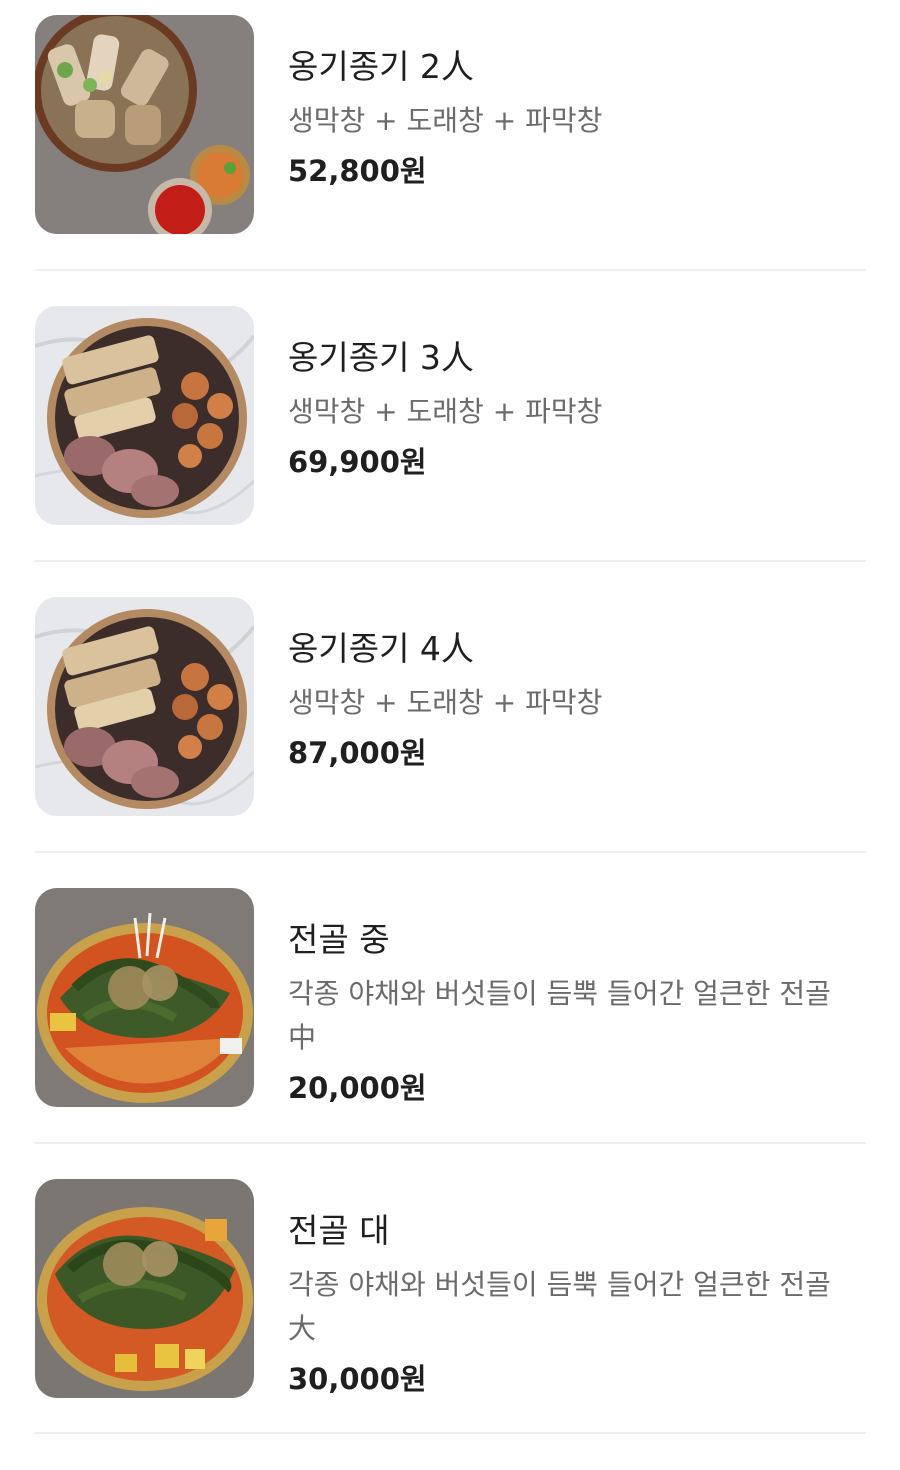  I want to click on menu-item-info: 전골 대 각종 야채와 버섯들이 듬뿍 들어간 얼큰한 전골 大 30,000원, so click(577, 1304).